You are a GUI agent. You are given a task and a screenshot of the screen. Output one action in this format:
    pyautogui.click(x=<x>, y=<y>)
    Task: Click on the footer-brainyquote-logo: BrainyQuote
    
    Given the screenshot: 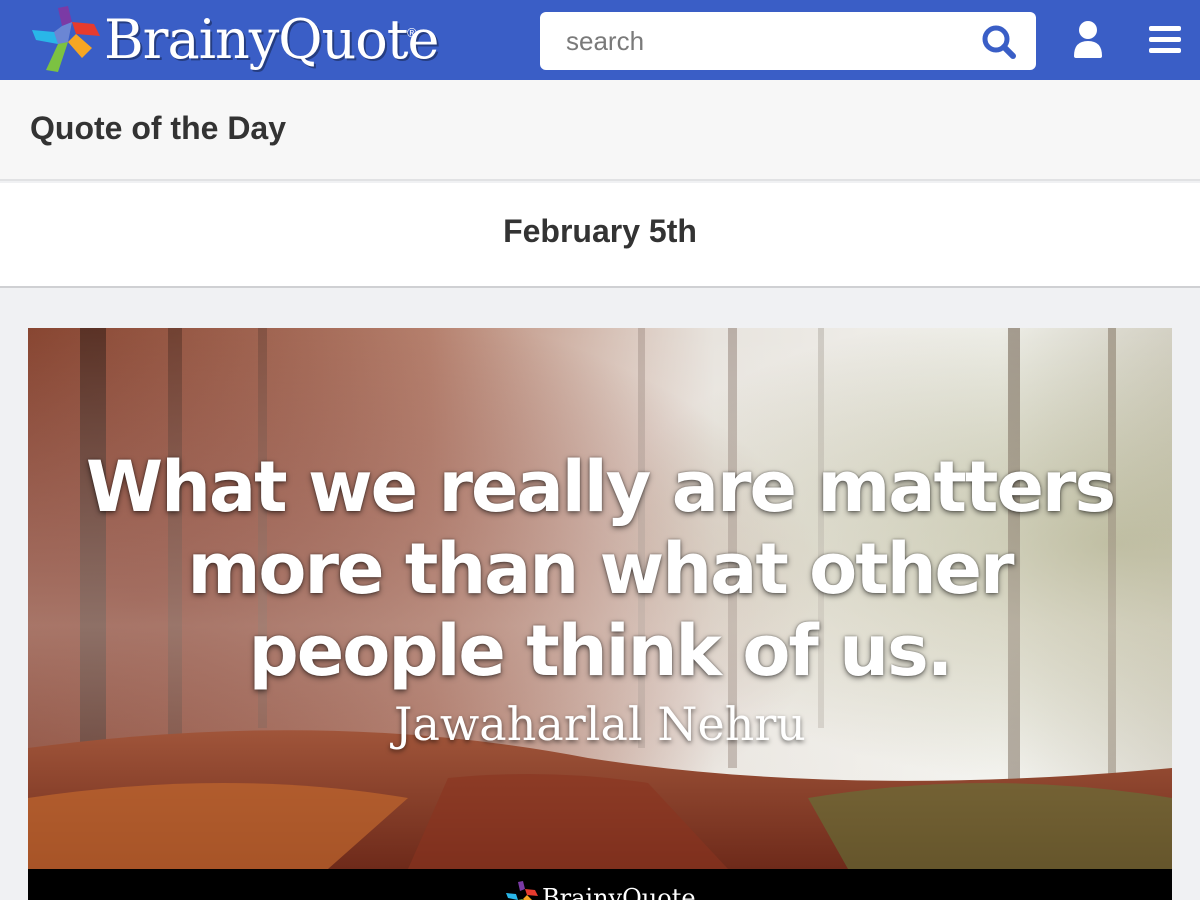 What is the action you would take?
    pyautogui.click(x=604, y=890)
    